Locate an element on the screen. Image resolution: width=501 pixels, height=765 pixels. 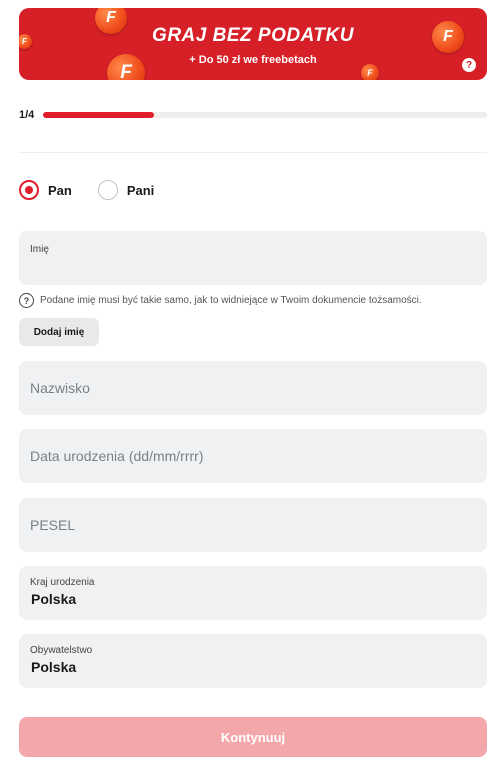
gender-radio-group: Pan Pani is located at coordinates (99, 190).